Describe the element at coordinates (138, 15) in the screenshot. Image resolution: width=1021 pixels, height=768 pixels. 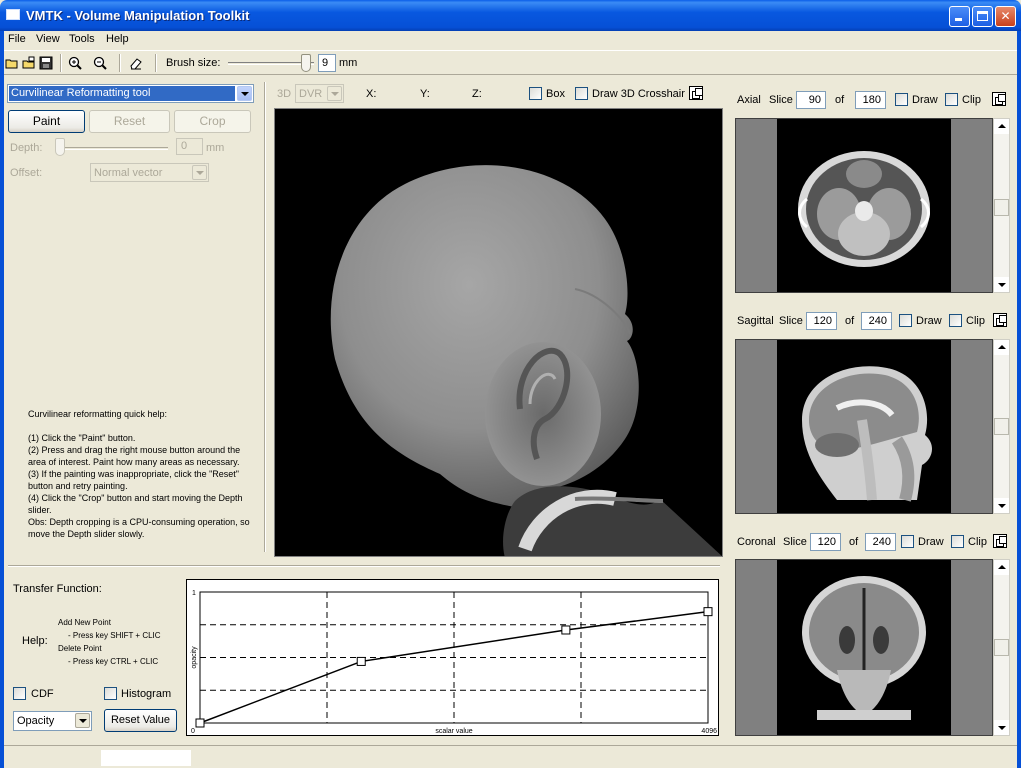
I see `window-title: VMTK - Volume Manipulation Toolkit` at that location.